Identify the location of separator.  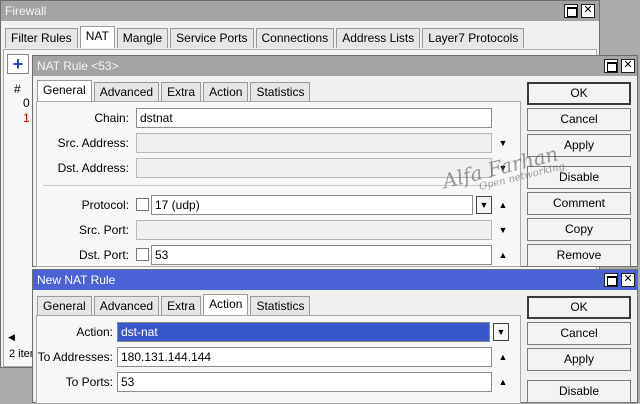
(268, 185).